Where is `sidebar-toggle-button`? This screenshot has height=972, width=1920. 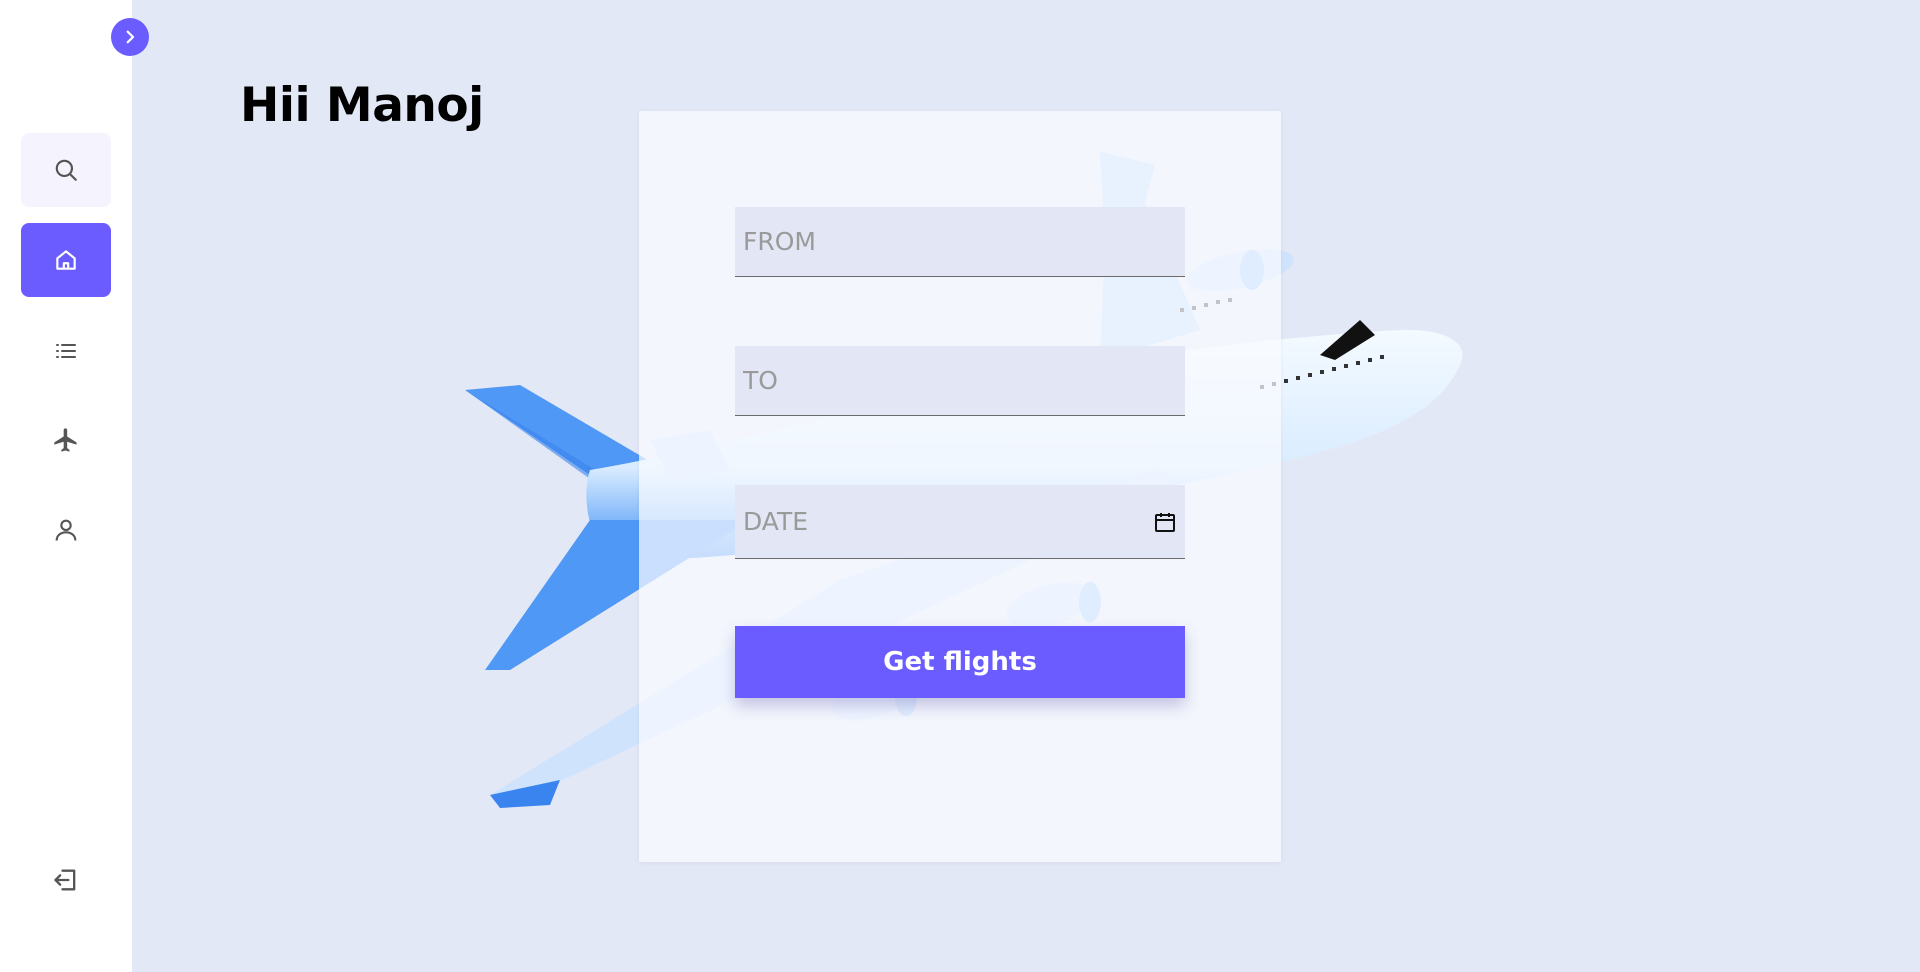 sidebar-toggle-button is located at coordinates (130, 37).